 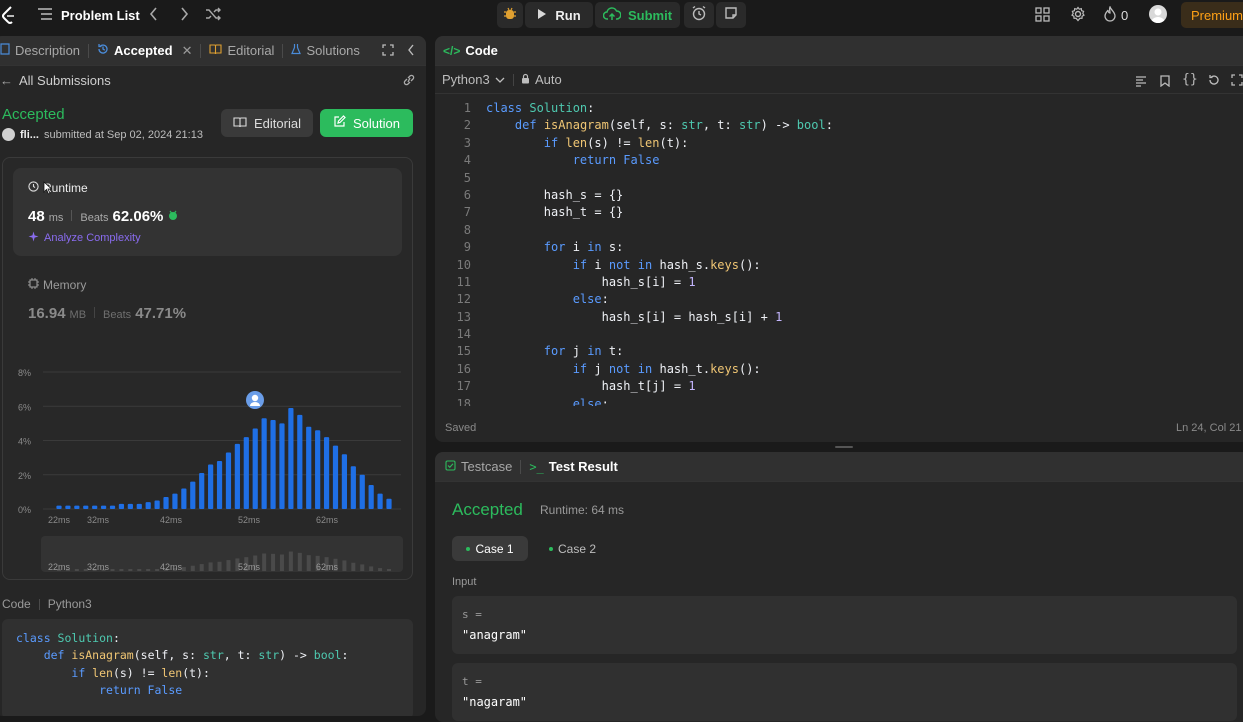 What do you see at coordinates (48, 190) in the screenshot?
I see `mouse-cursor-icon` at bounding box center [48, 190].